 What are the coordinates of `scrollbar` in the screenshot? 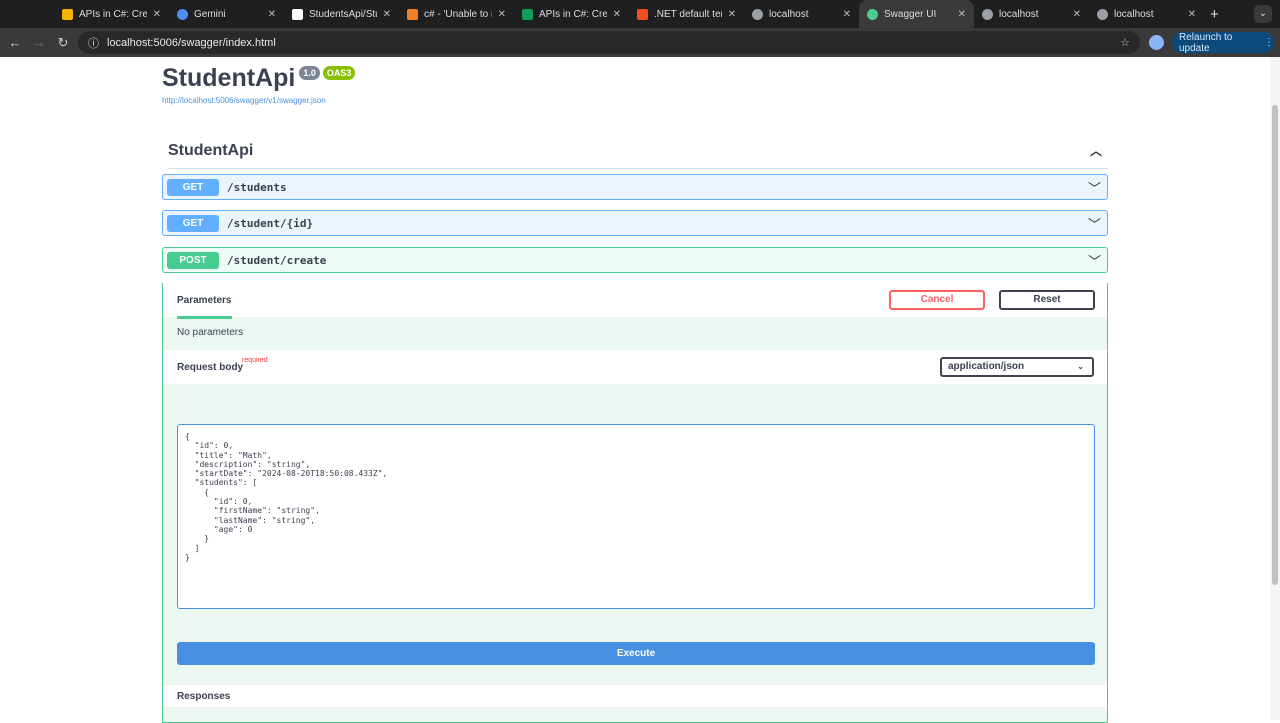 It's located at (1275, 388).